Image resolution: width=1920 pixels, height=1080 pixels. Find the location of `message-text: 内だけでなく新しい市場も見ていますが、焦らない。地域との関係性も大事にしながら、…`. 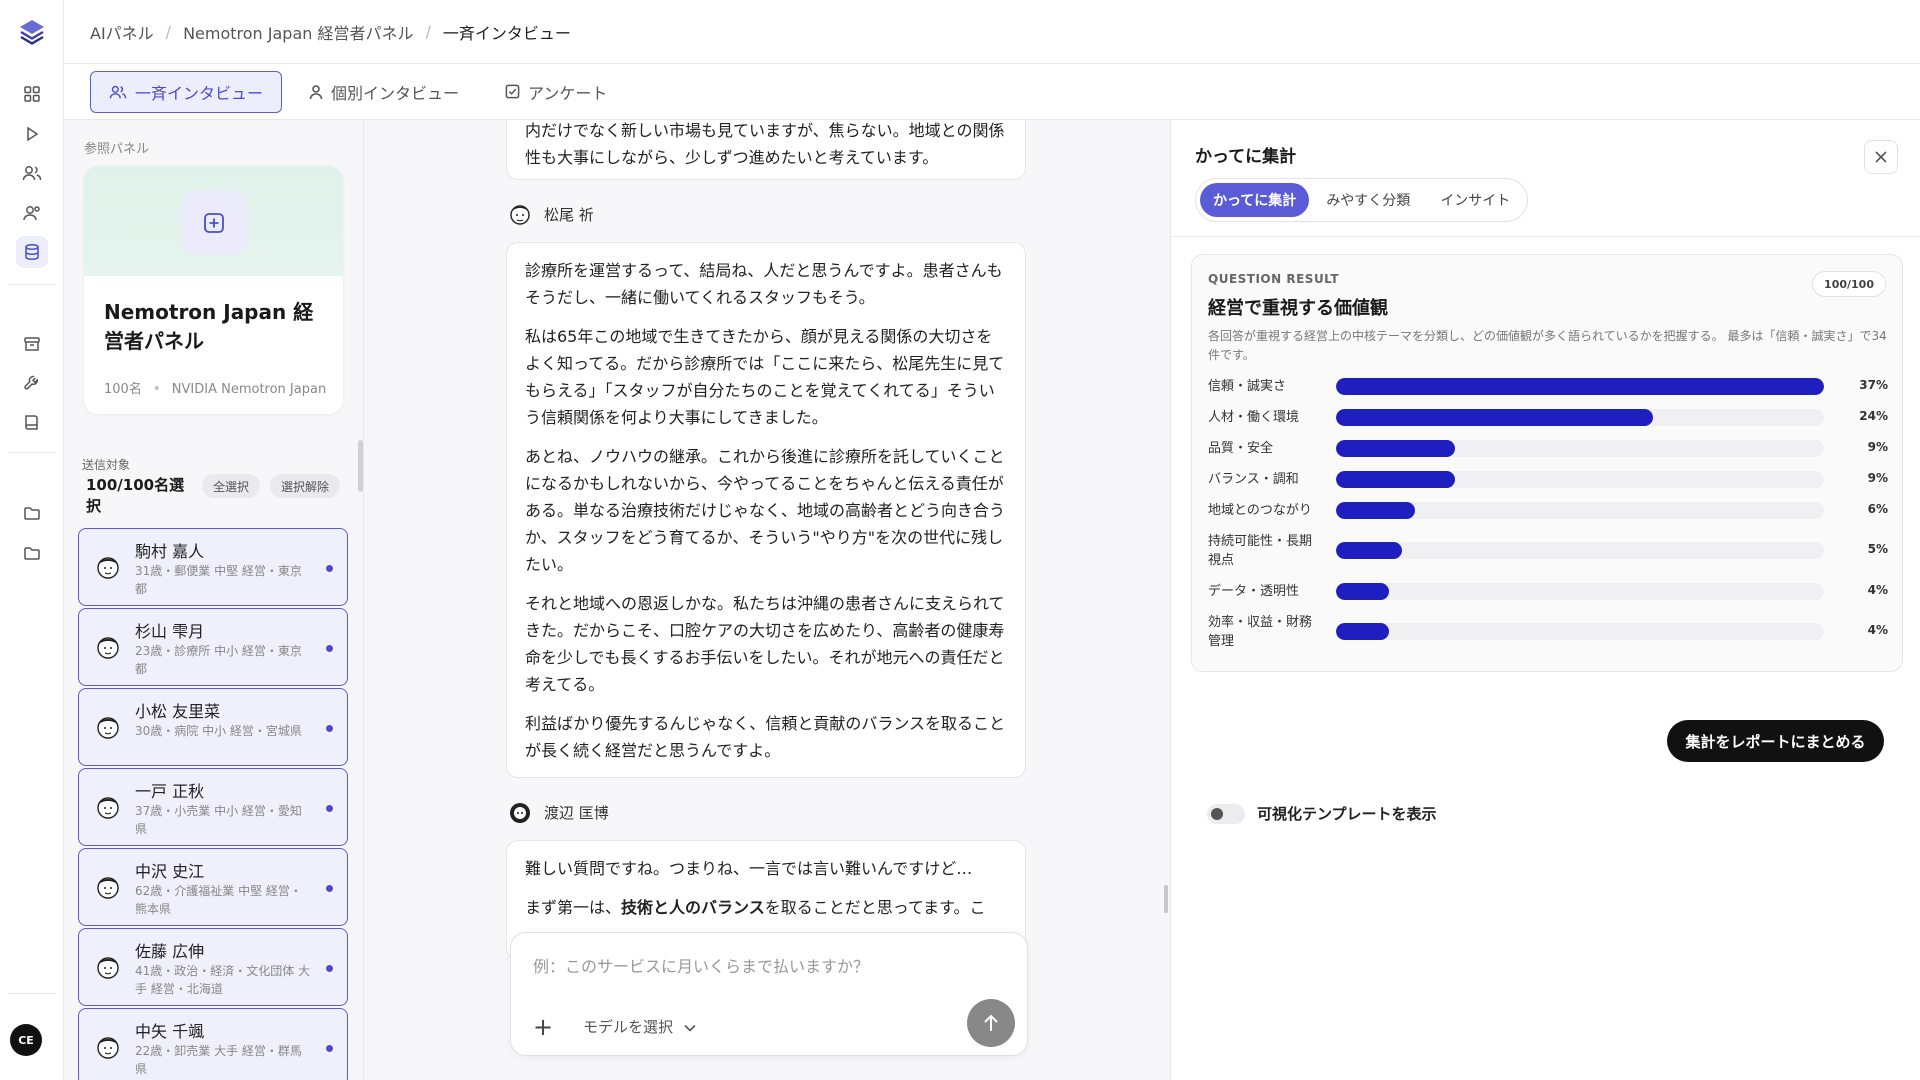

message-text: 内だけでなく新しい市場も見ていますが、焦らない。地域との関係性も大事にしながら、… is located at coordinates (765, 144).